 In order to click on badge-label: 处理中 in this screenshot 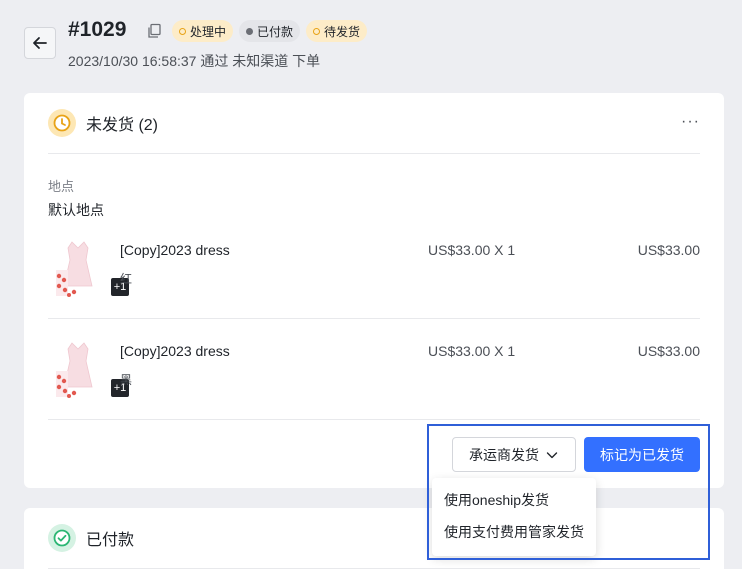, I will do `click(208, 31)`.